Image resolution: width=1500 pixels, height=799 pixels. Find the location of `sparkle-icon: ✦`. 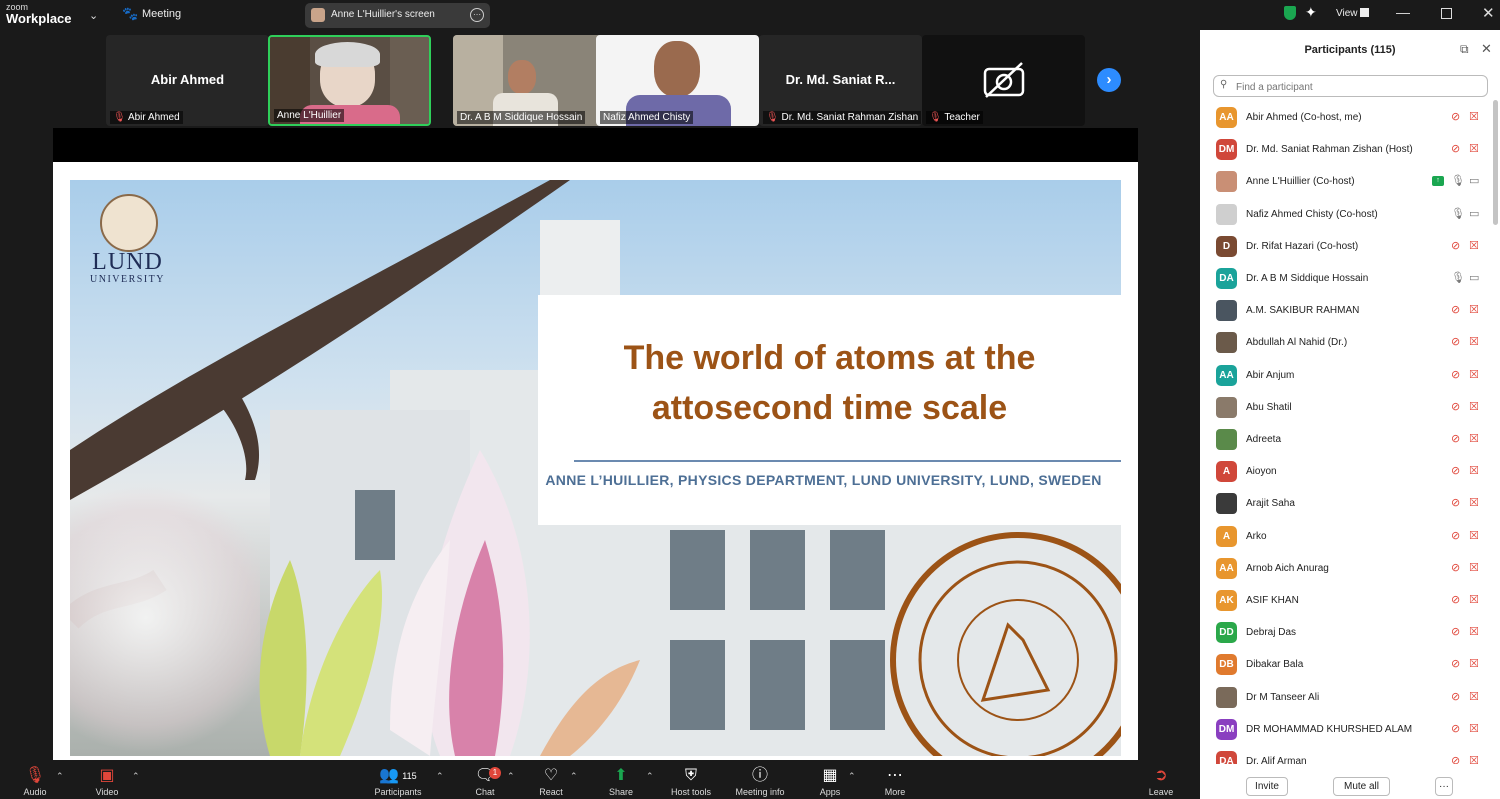

sparkle-icon: ✦ is located at coordinates (1311, 12).